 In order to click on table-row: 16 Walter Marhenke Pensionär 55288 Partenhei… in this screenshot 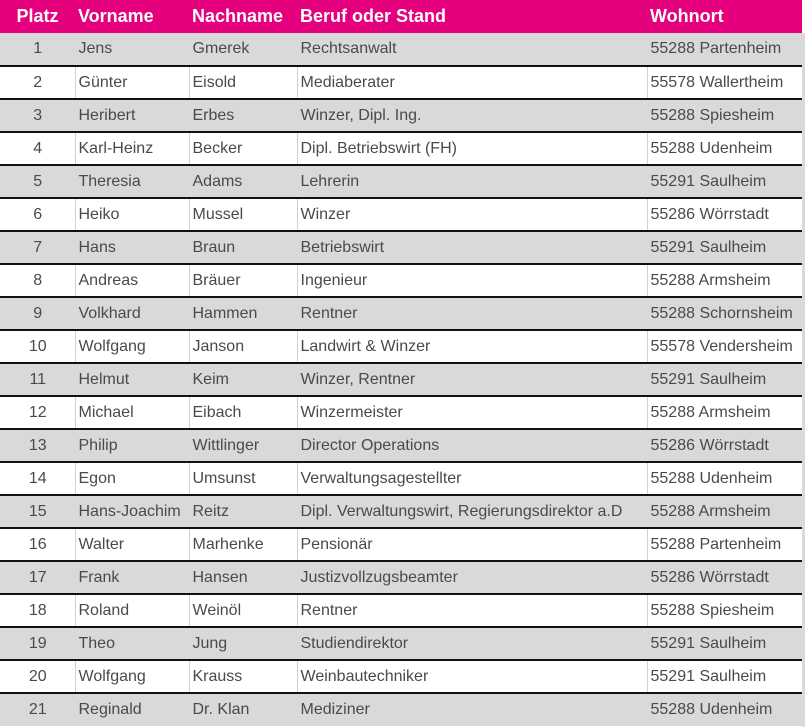, I will do `click(401, 544)`.